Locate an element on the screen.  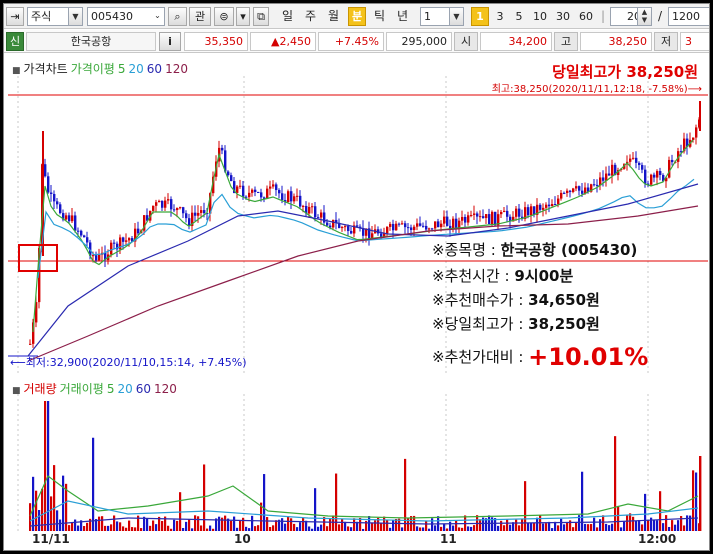
period-button-month: 월 is located at coordinates (333, 16).